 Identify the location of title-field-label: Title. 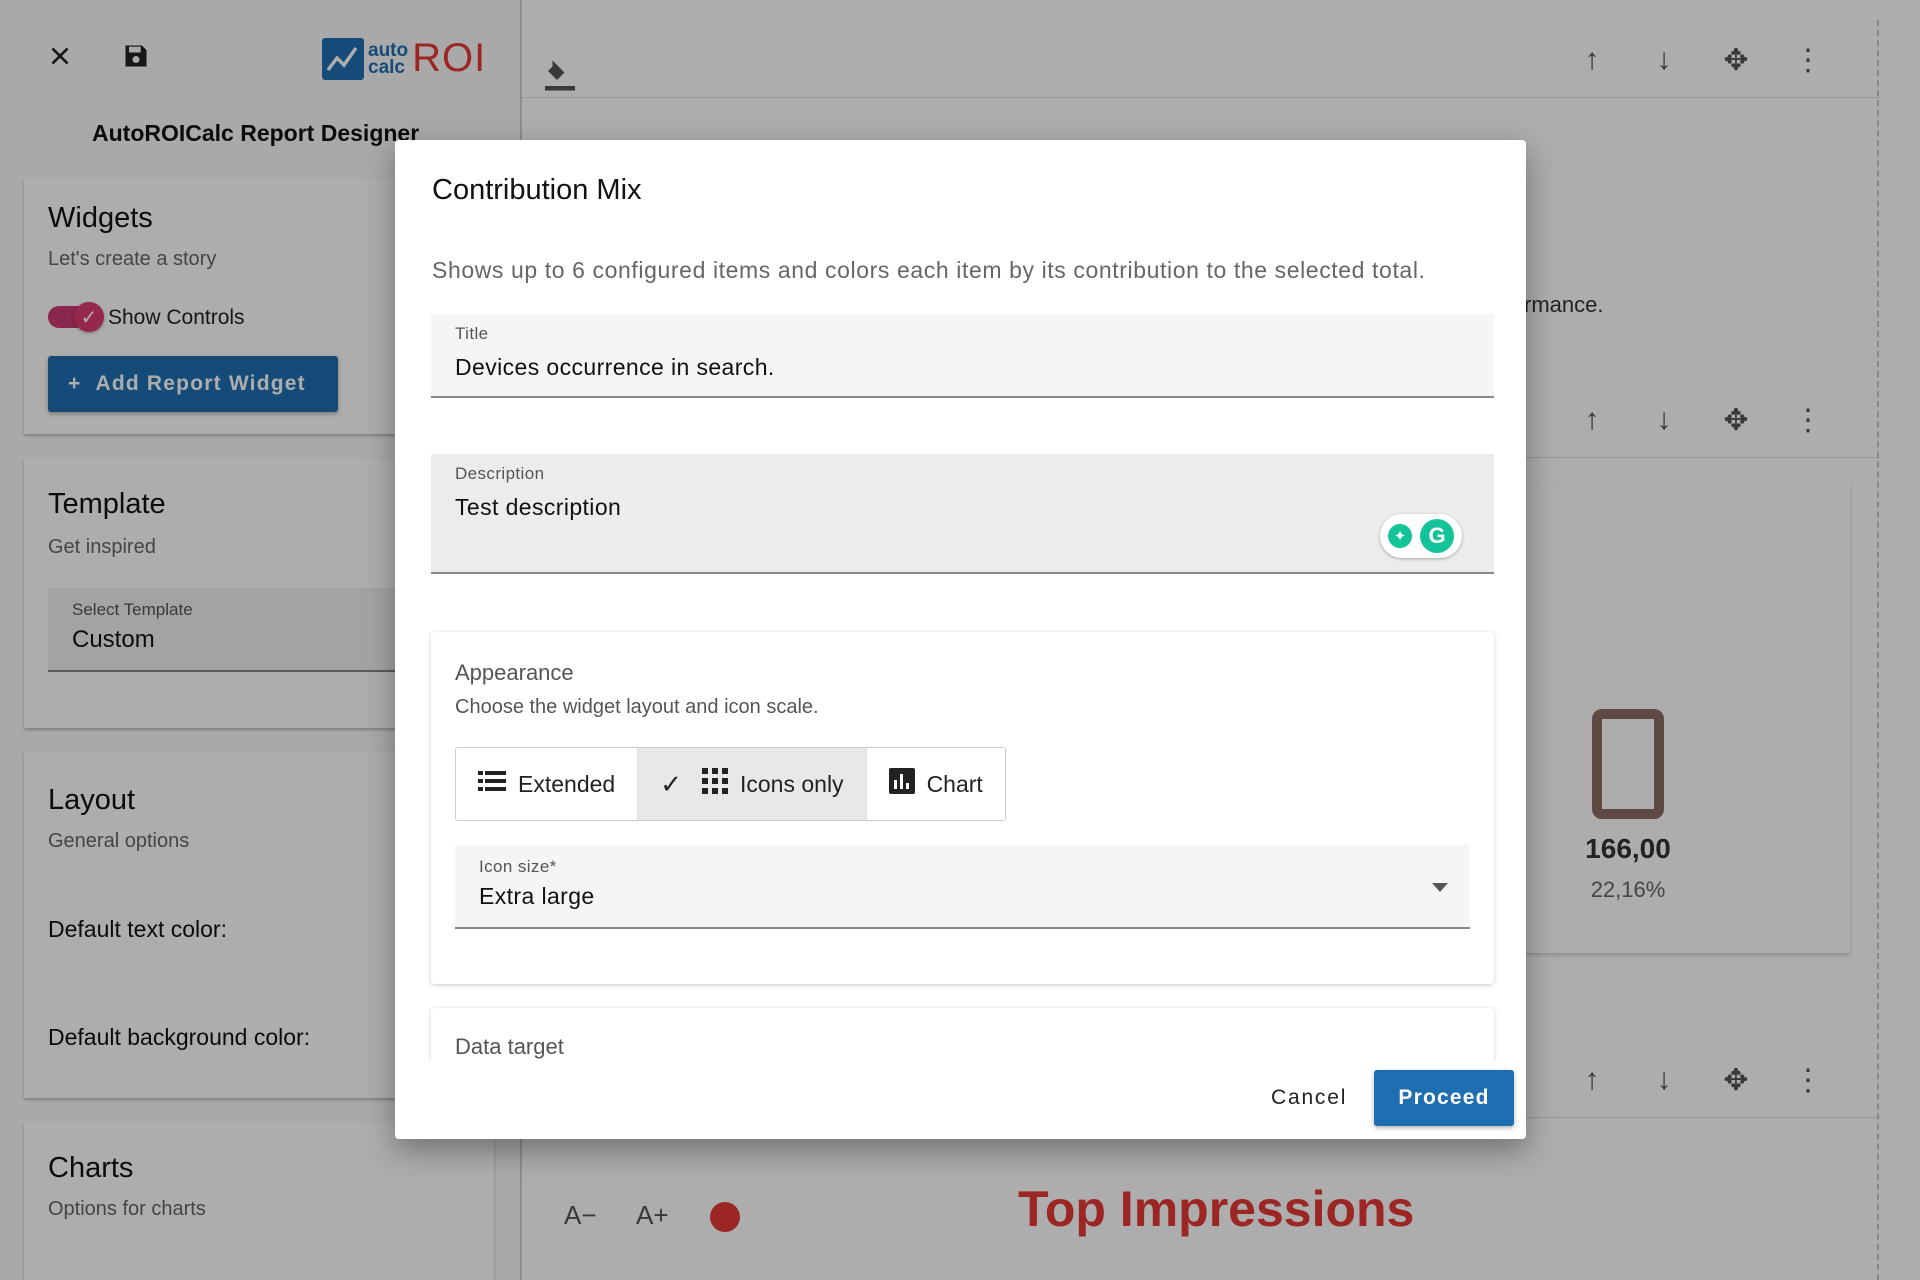
(472, 333).